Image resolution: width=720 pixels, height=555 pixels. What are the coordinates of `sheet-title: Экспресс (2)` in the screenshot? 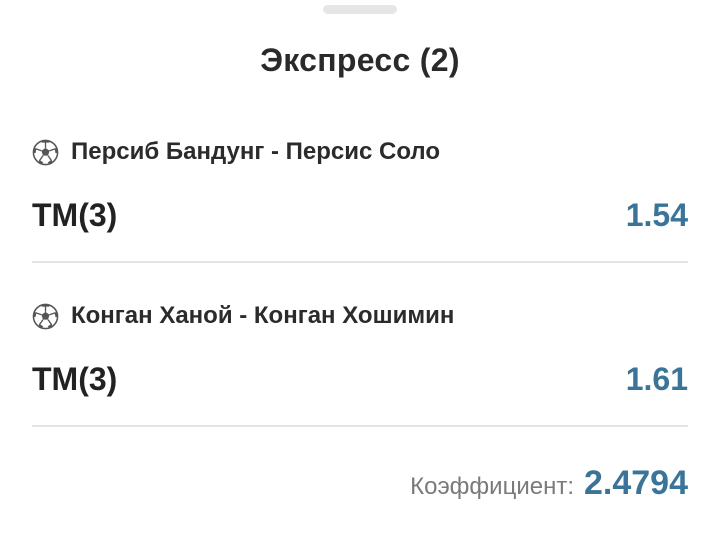 It's located at (360, 60).